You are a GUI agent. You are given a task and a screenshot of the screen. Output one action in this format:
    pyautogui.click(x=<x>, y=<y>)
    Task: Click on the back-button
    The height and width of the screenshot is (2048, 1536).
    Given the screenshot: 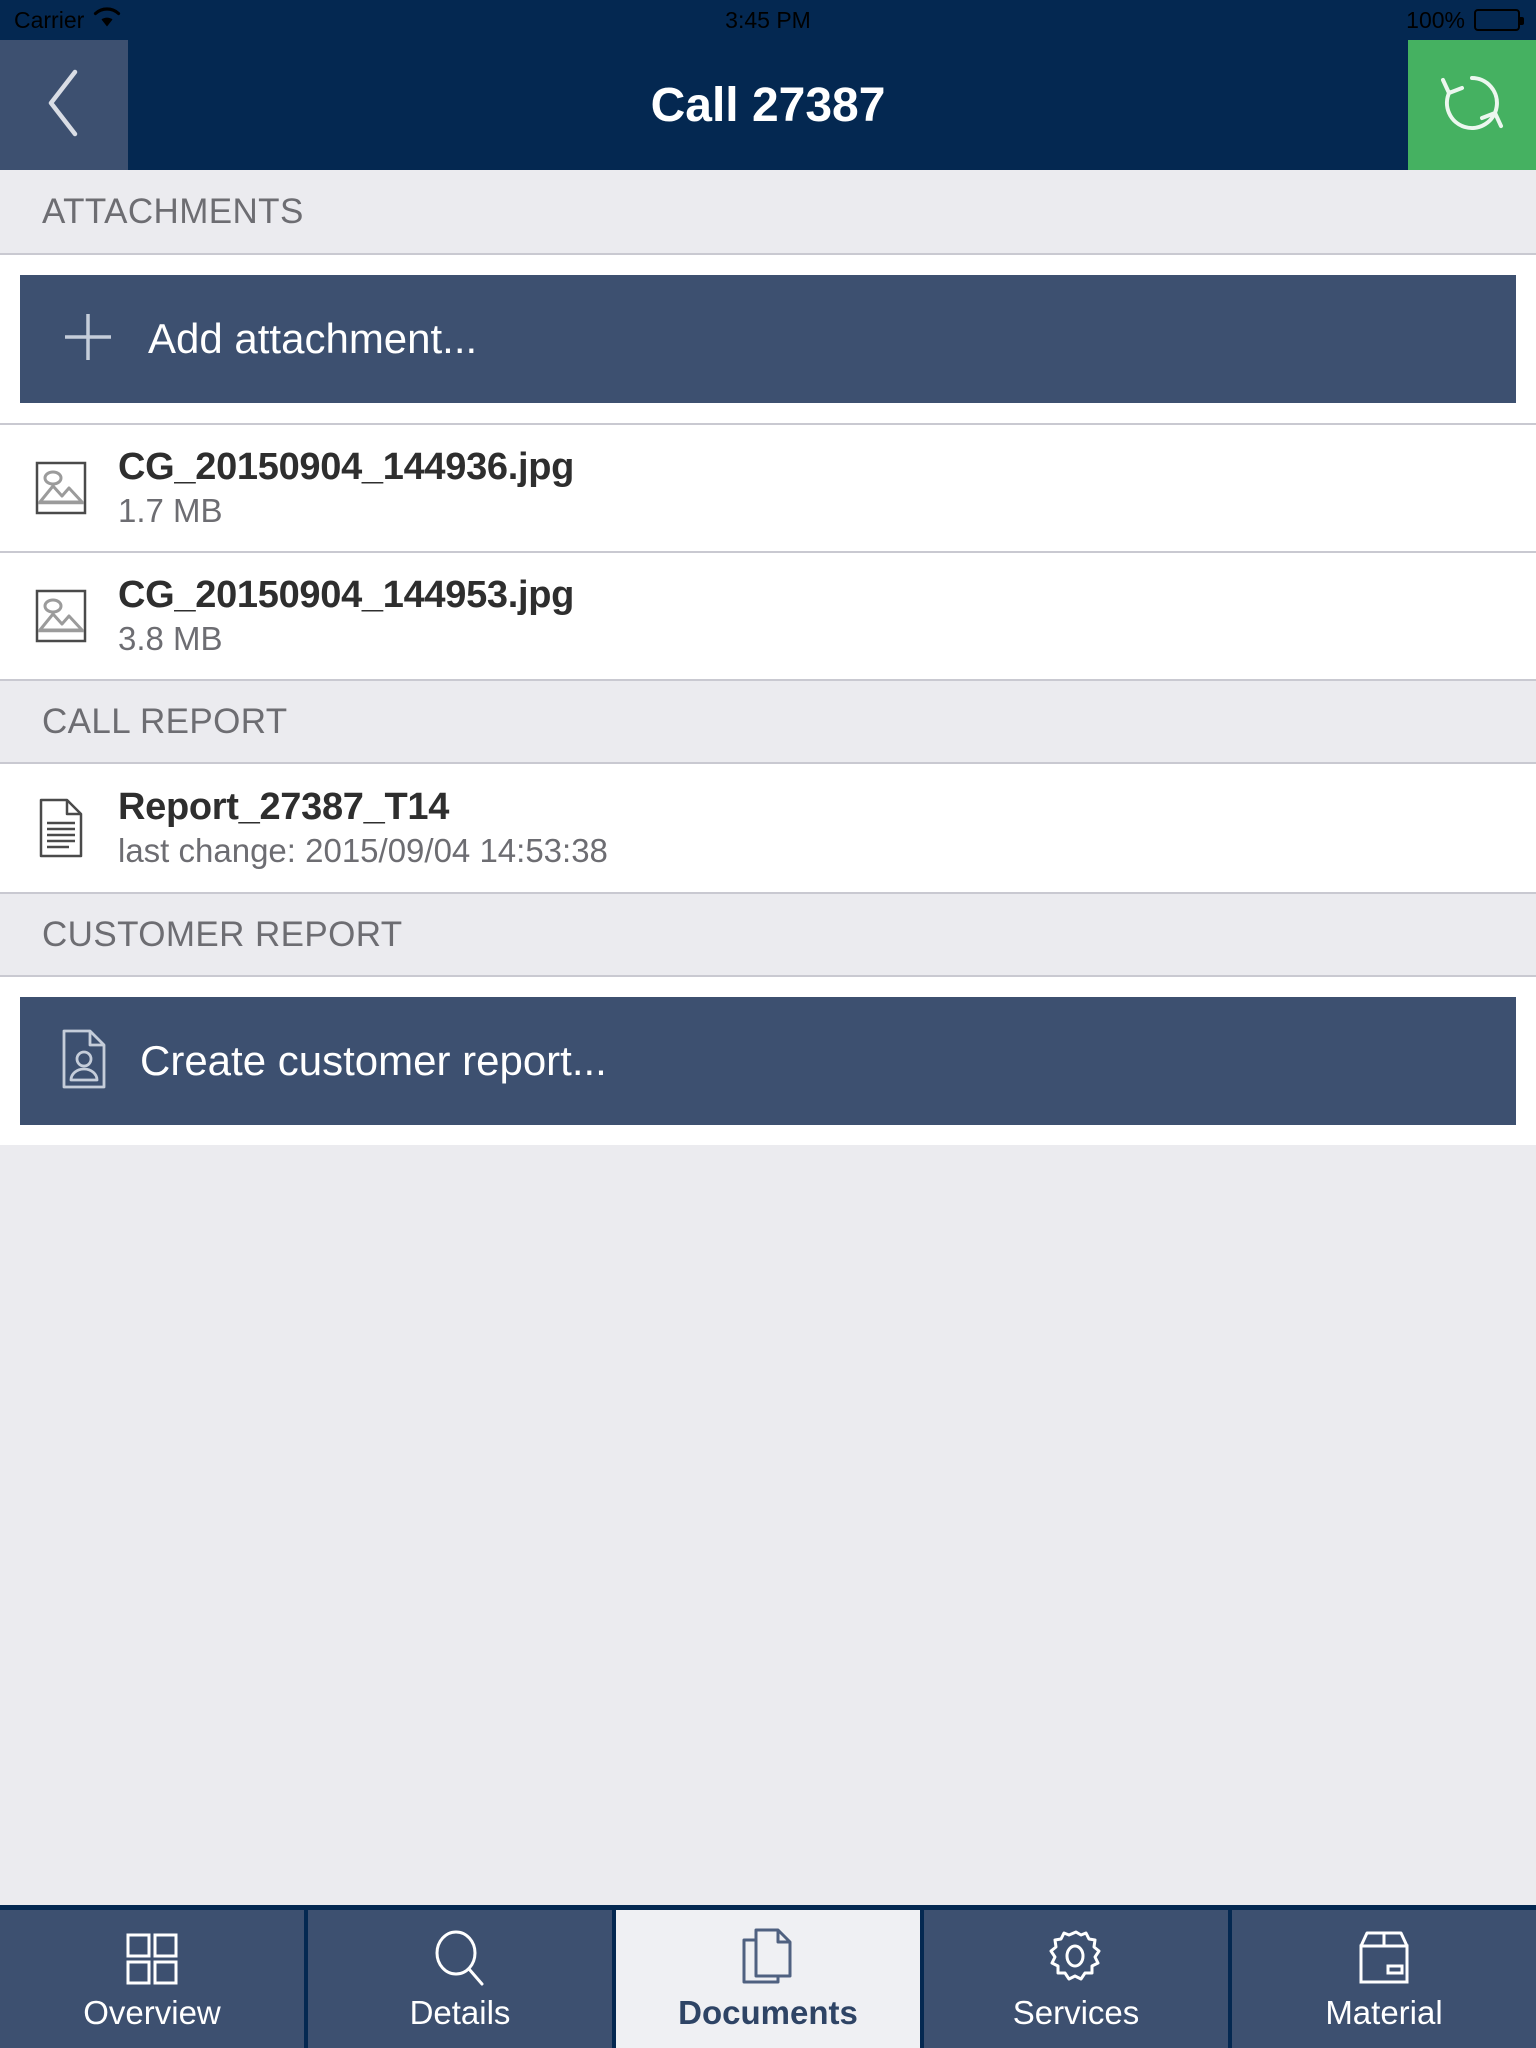 What is the action you would take?
    pyautogui.click(x=64, y=105)
    